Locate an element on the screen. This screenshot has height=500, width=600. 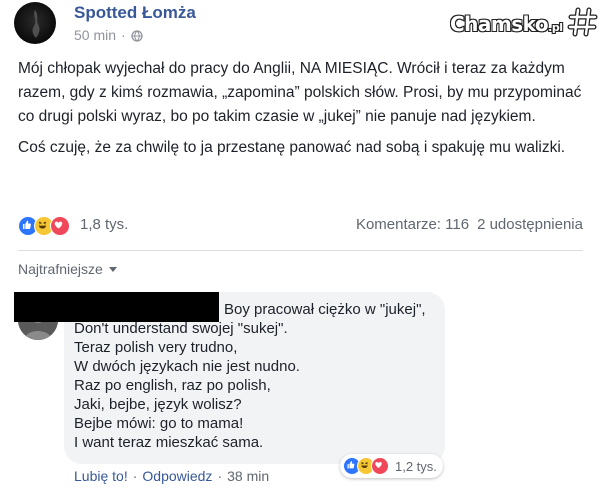
watermark-text: Chamsko.pl is located at coordinates (506, 24).